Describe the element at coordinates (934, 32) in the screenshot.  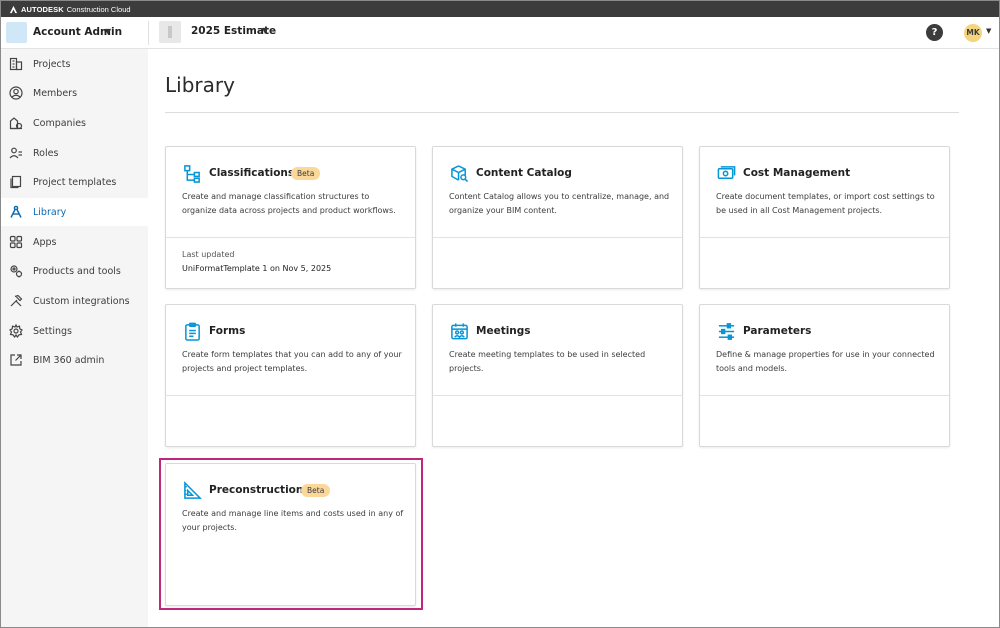
I see `help-button: ?` at that location.